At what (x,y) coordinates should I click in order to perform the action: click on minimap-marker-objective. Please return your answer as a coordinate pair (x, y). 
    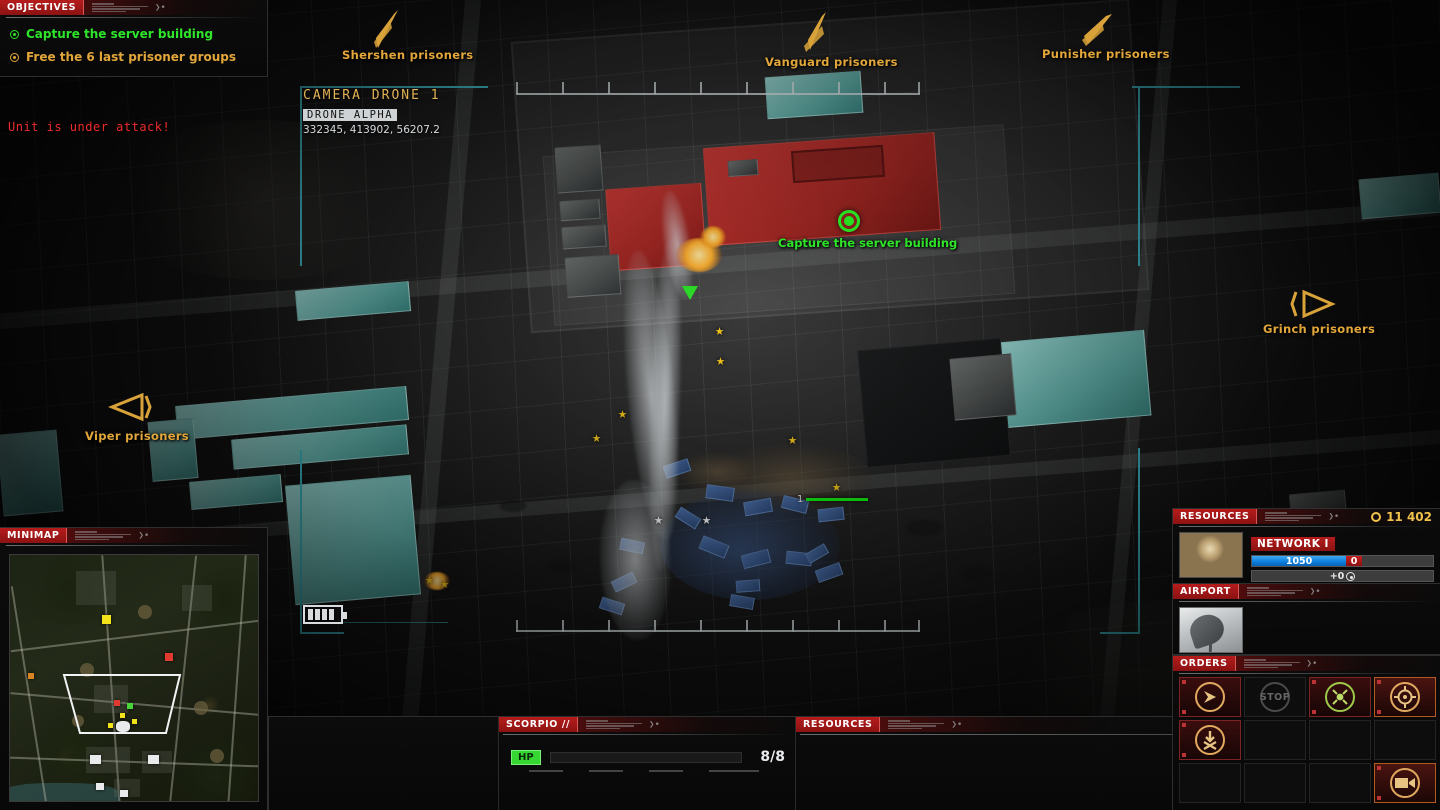
    Looking at the image, I should click on (106, 619).